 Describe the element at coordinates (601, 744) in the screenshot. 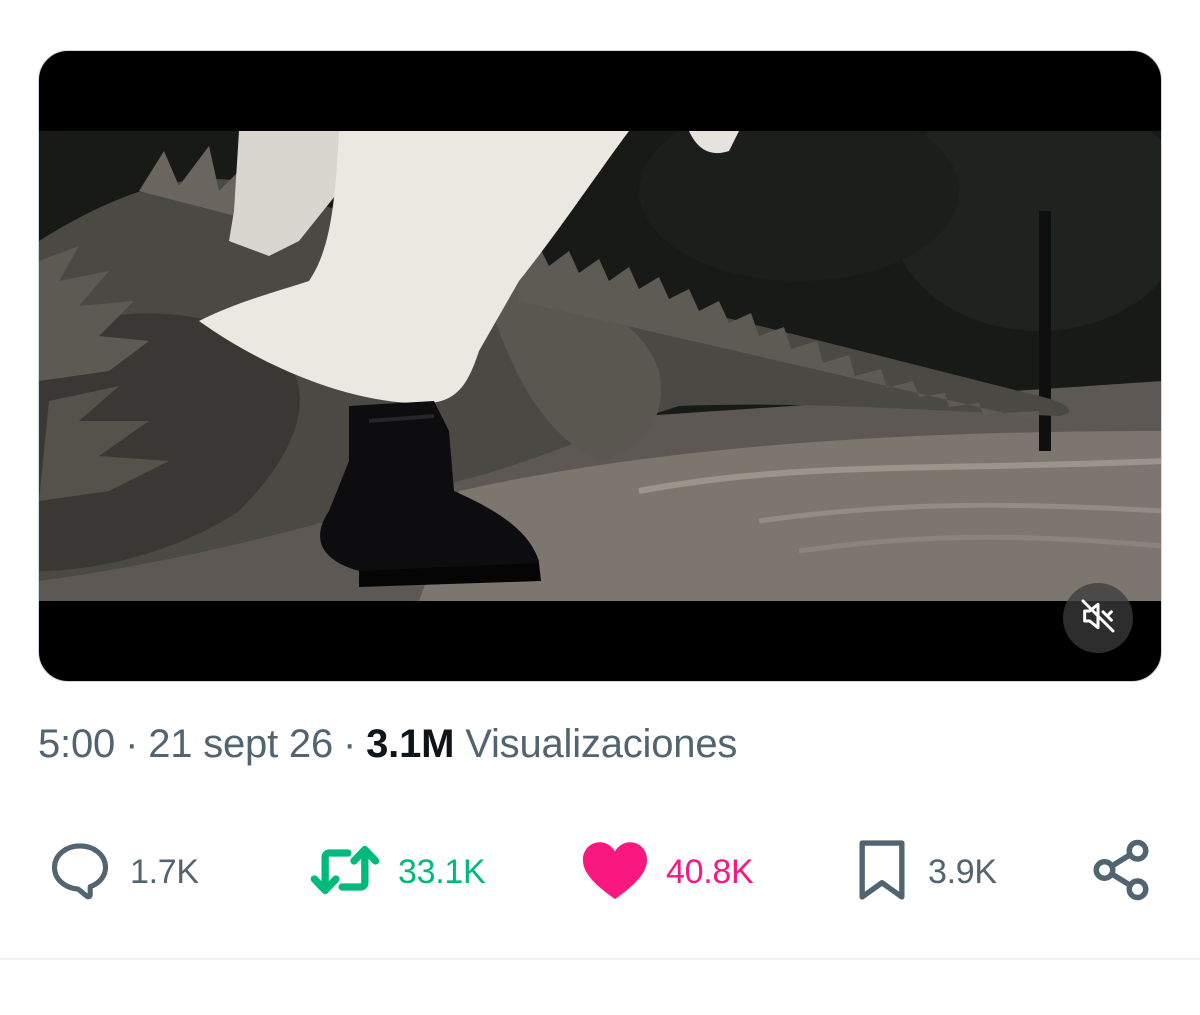

I see `views-label: Visualizaciones` at that location.